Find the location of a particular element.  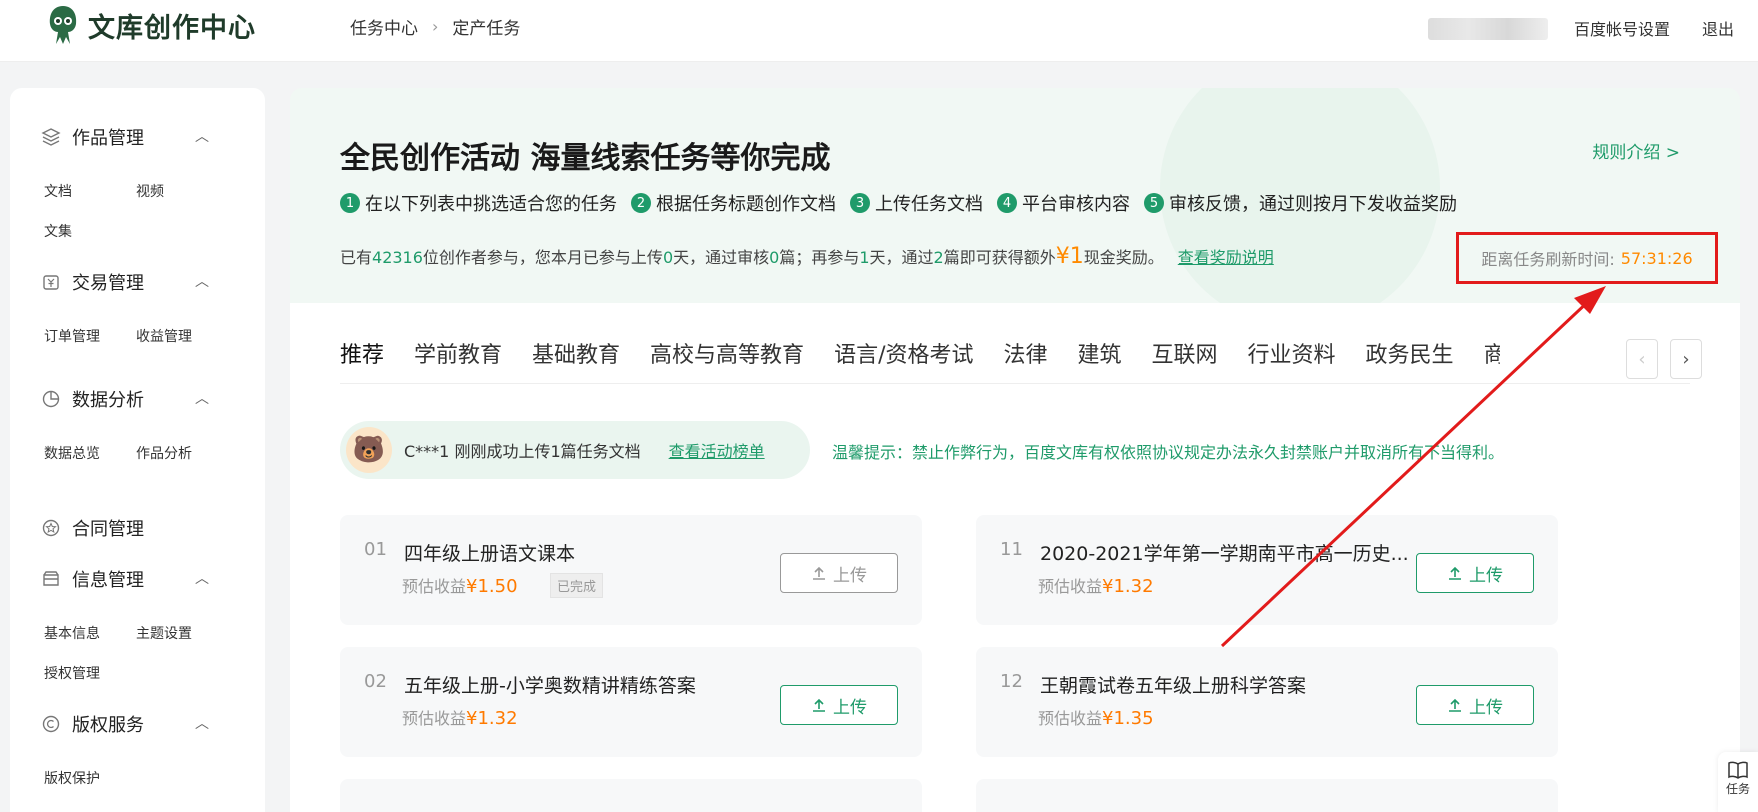

task-title: 五年级上册-小学奥数精讲精练答案 is located at coordinates (550, 684).